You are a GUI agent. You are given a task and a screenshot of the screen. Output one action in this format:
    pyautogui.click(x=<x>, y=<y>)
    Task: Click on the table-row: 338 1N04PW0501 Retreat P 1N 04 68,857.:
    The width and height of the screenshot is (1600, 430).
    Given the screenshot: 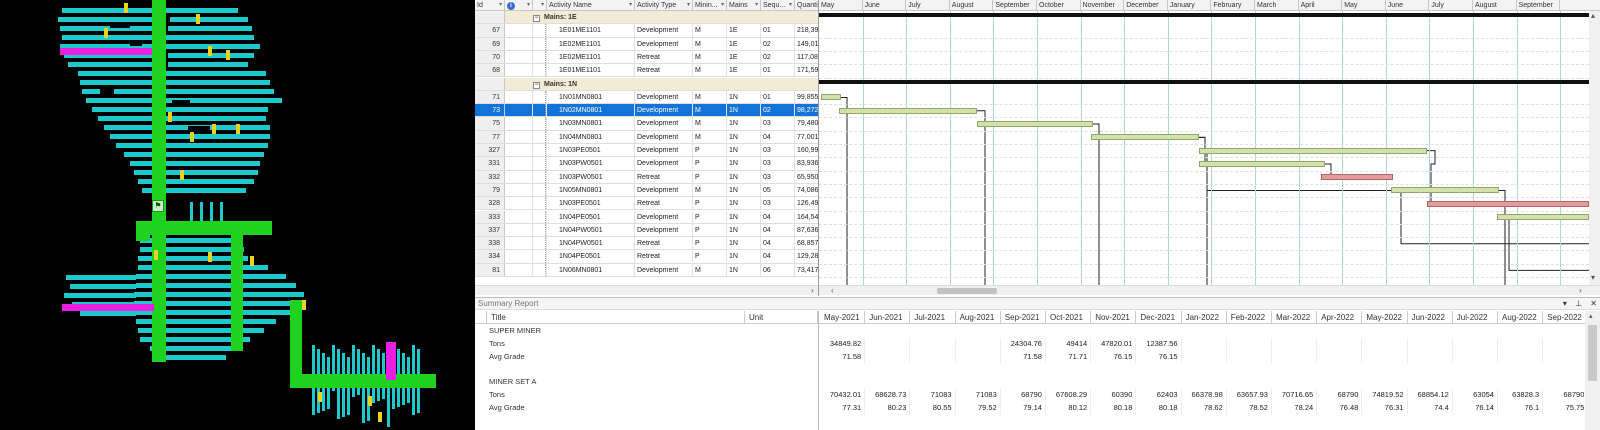 What is the action you would take?
    pyautogui.click(x=650, y=244)
    